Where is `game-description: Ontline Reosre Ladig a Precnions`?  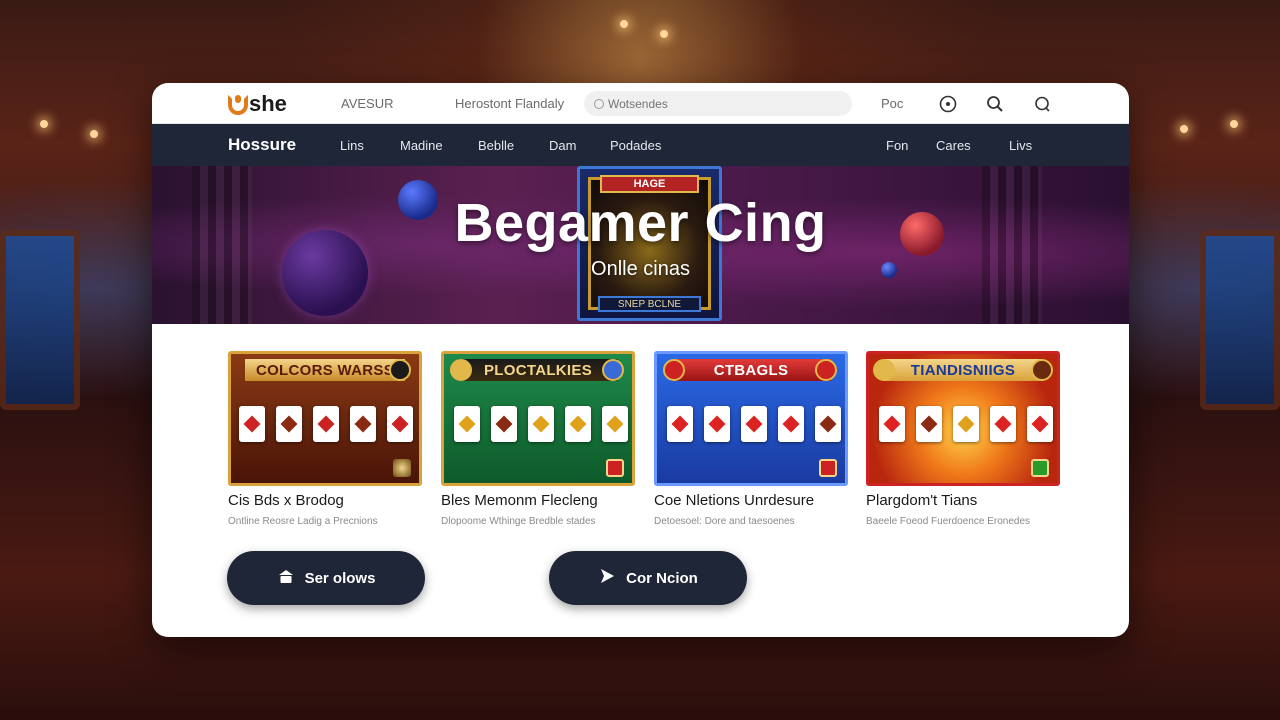
game-description: Ontline Reosre Ladig a Precnions is located at coordinates (303, 521).